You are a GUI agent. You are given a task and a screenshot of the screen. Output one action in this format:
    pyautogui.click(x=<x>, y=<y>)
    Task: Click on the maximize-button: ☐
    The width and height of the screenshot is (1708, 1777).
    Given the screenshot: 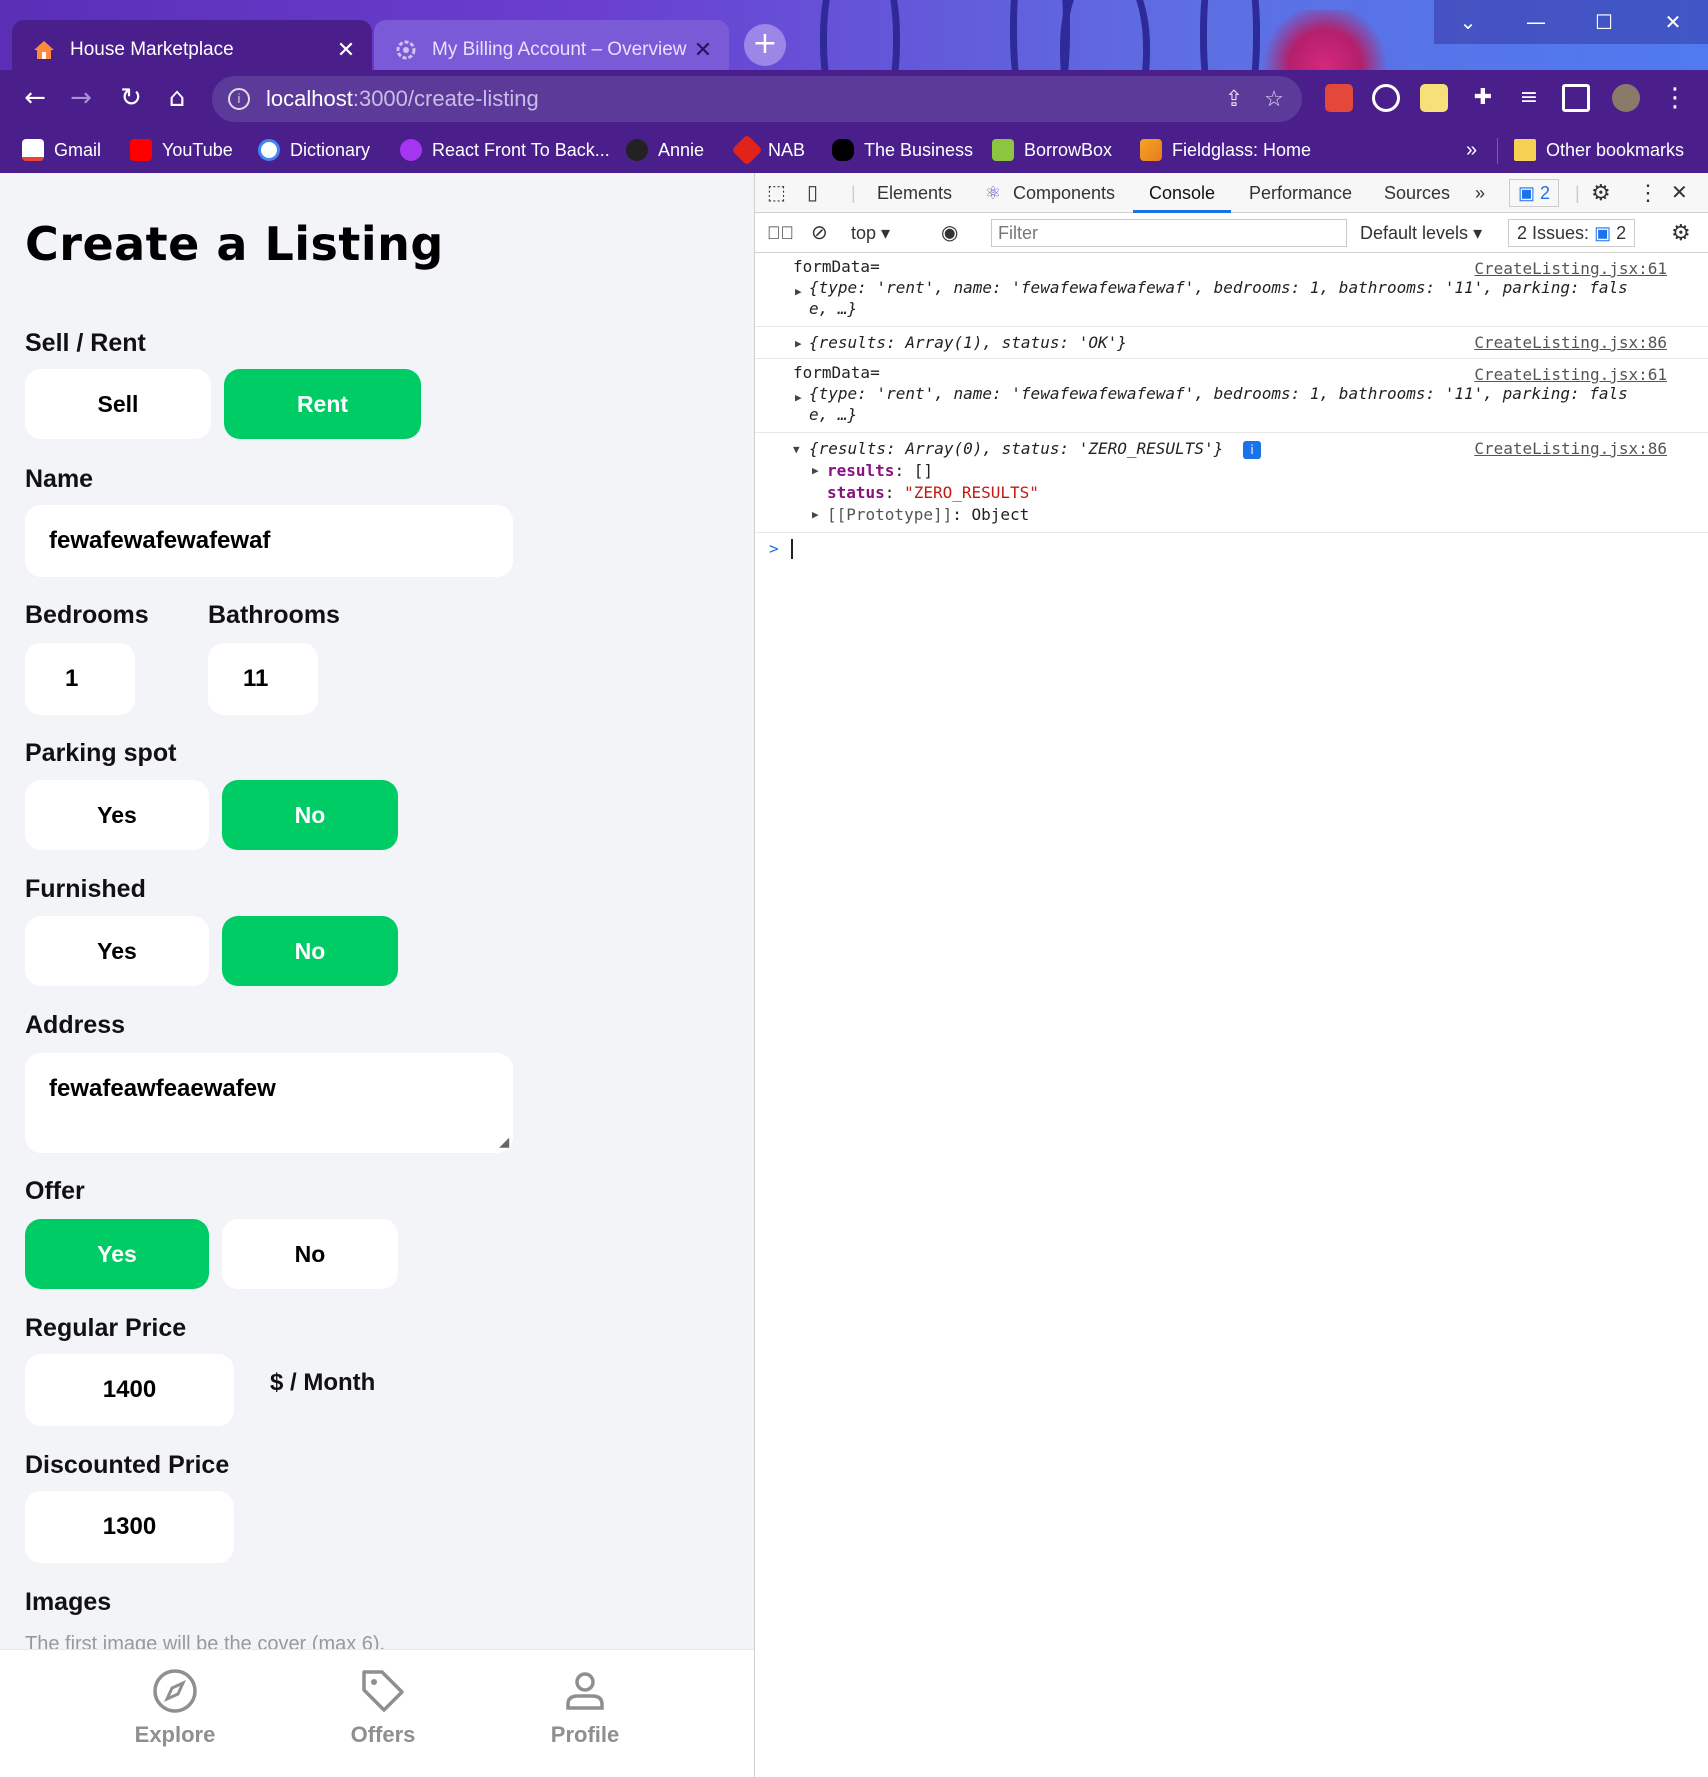 What is the action you would take?
    pyautogui.click(x=1604, y=22)
    